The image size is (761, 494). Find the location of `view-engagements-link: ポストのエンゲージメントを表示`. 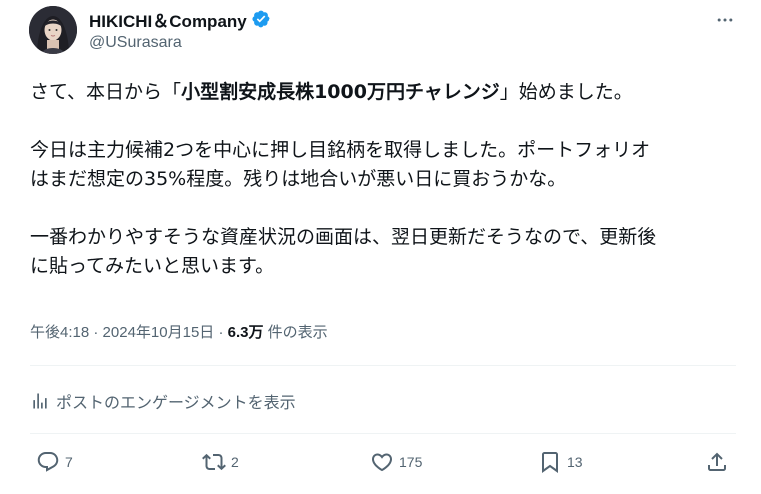

view-engagements-link: ポストのエンゲージメントを表示 is located at coordinates (163, 401).